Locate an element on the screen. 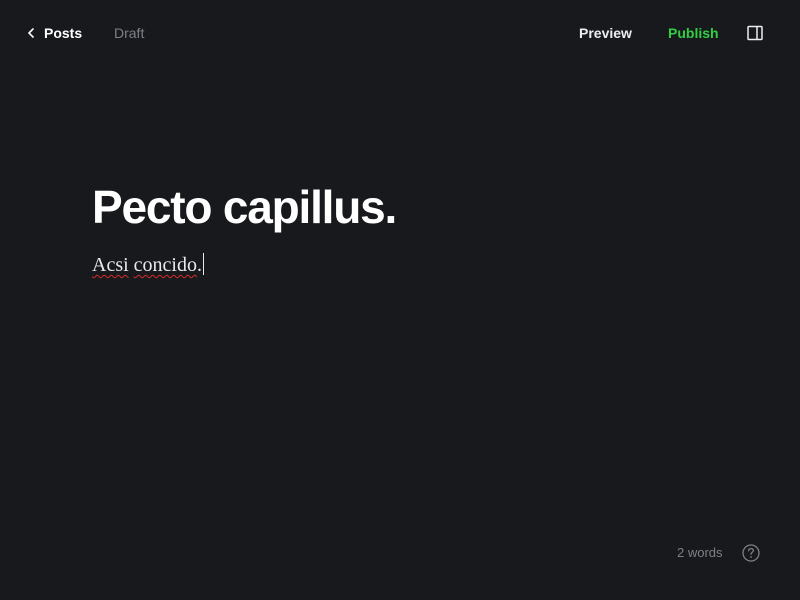  misspelled-word: Acsi is located at coordinates (110, 265).